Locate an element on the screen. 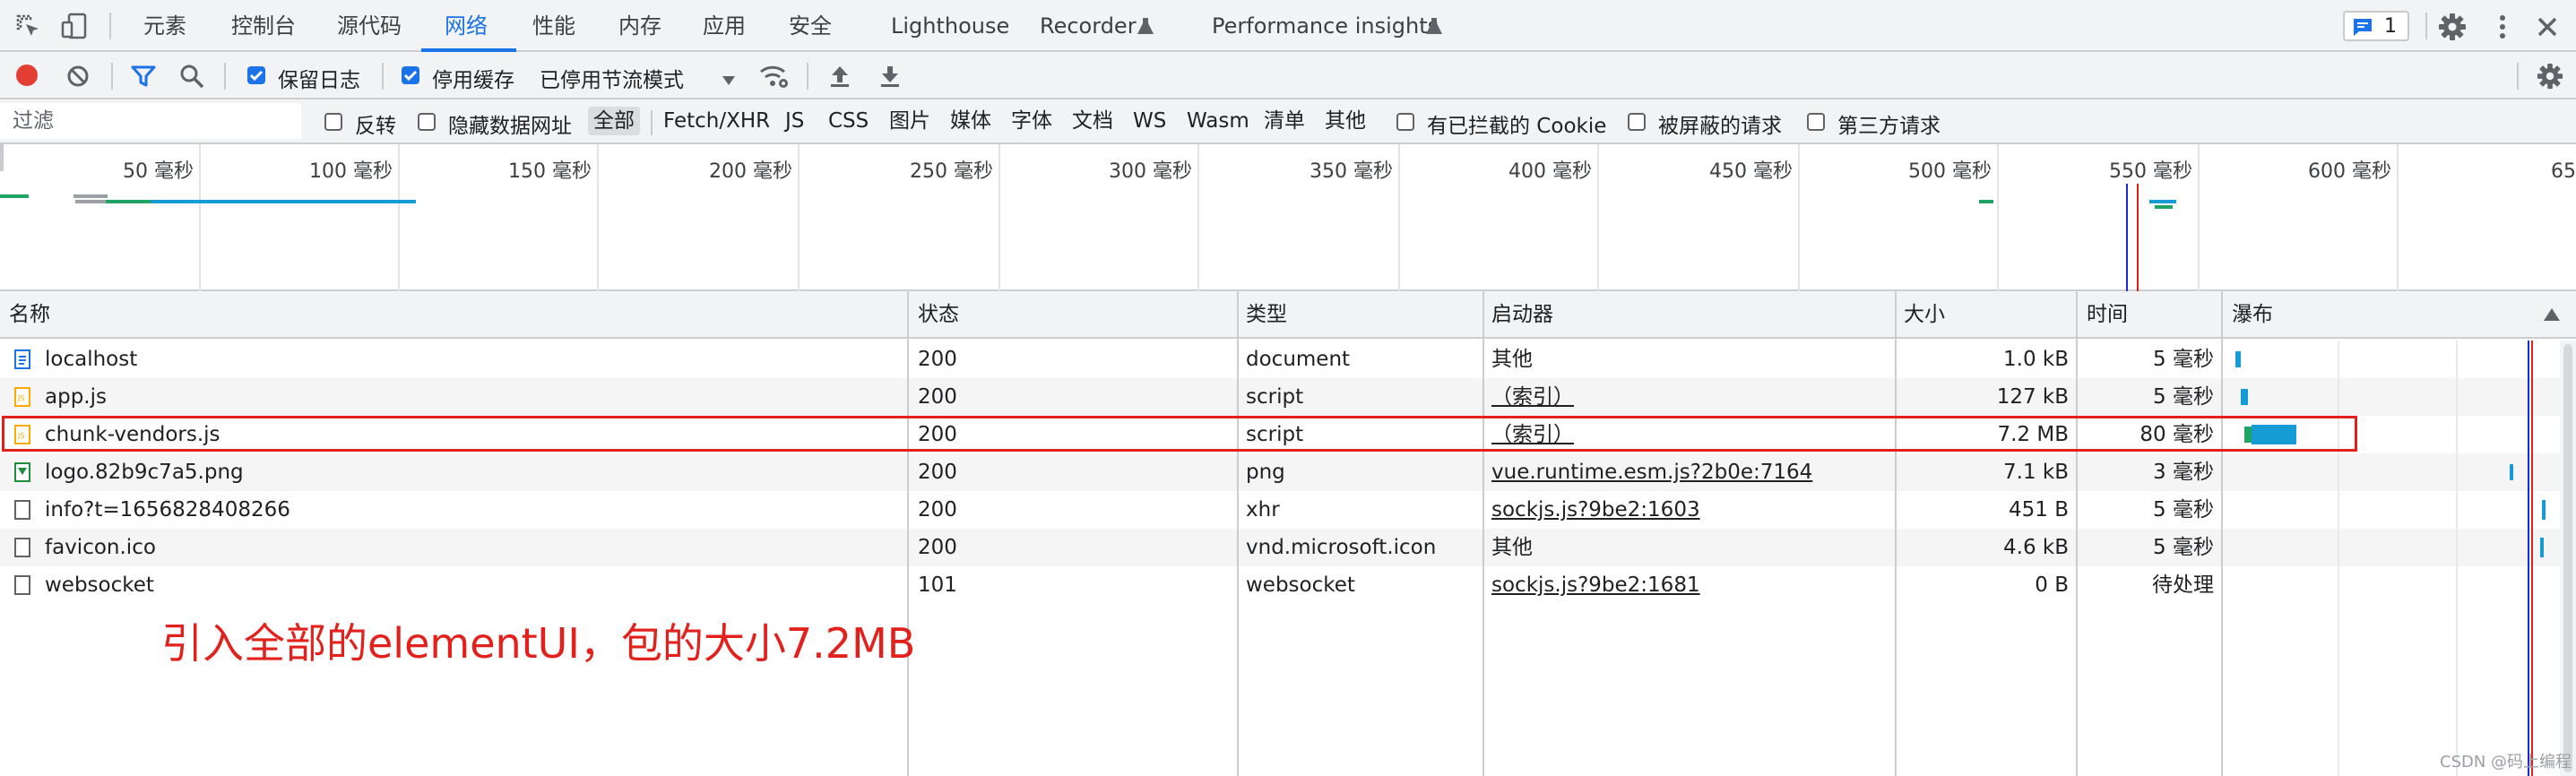  column-header-initiator: 启动器 is located at coordinates (1522, 315).